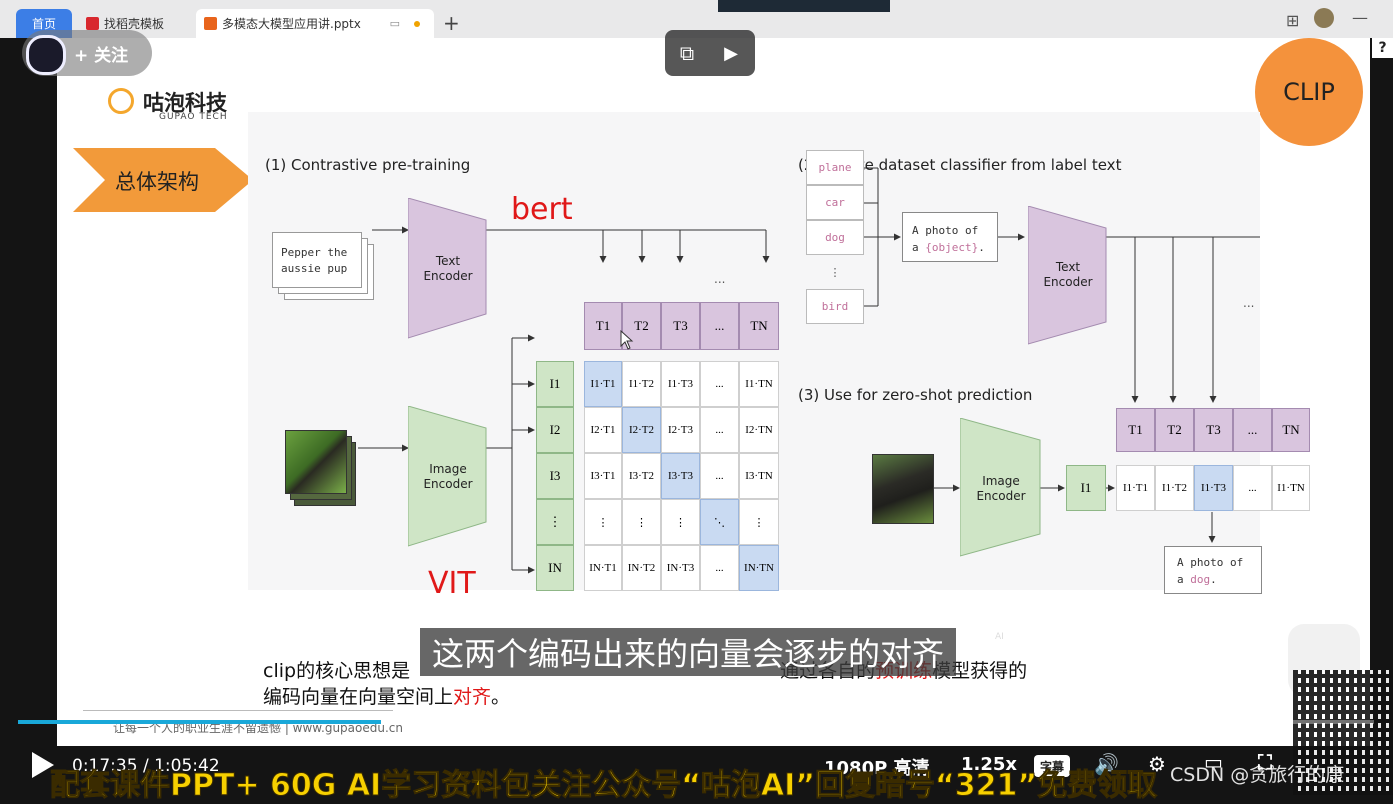 The height and width of the screenshot is (804, 1393). Describe the element at coordinates (945, 230) in the screenshot. I see `template-line: A photo of` at that location.